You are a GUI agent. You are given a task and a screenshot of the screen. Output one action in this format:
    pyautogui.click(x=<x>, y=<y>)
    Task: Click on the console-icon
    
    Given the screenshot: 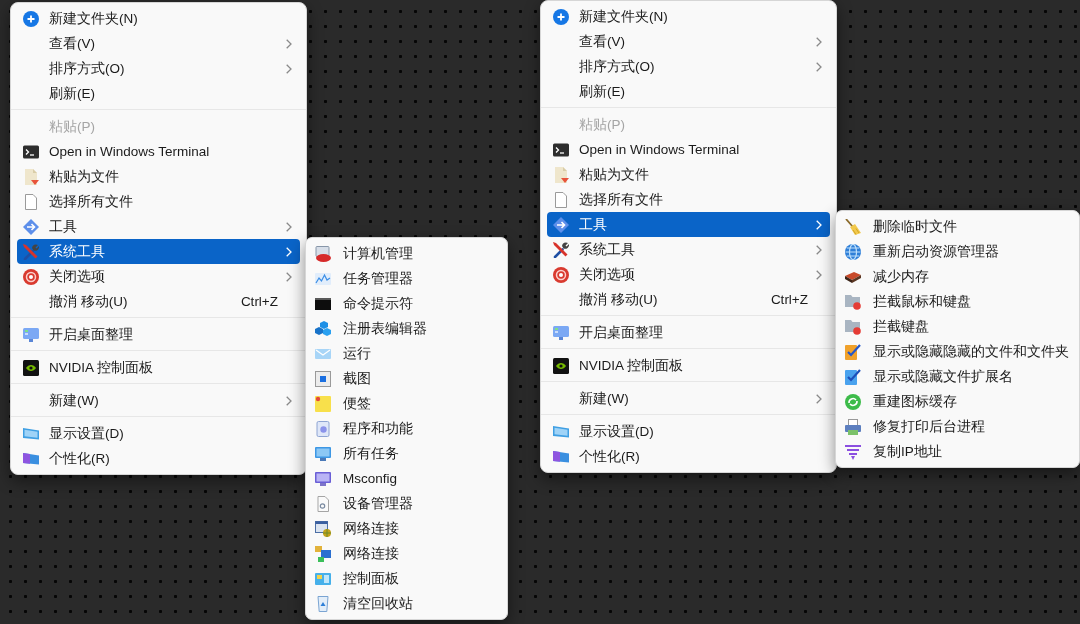 What is the action you would take?
    pyautogui.click(x=323, y=303)
    